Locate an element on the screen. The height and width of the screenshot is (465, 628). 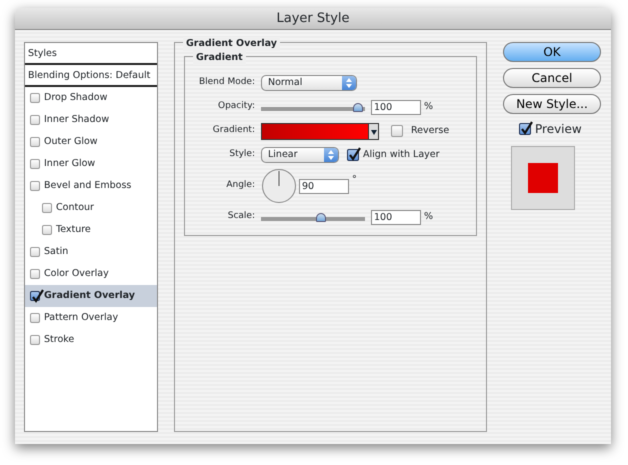
style-item: Texture is located at coordinates (91, 230).